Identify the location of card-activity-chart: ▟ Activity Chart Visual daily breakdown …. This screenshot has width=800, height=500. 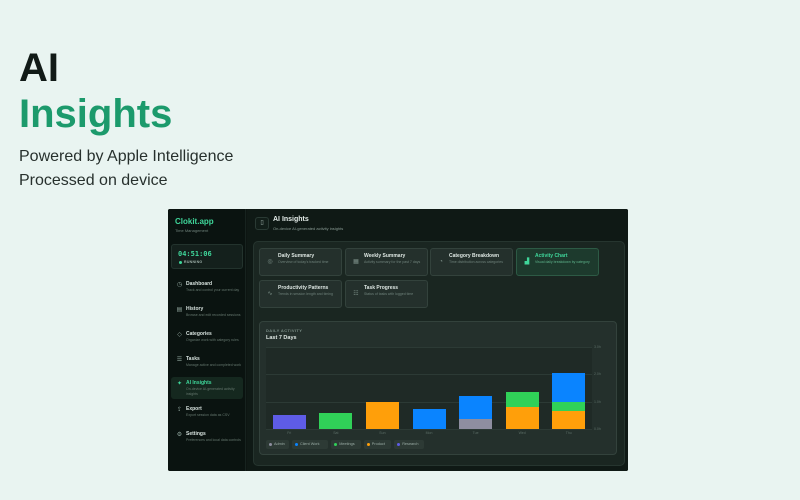
(557, 262).